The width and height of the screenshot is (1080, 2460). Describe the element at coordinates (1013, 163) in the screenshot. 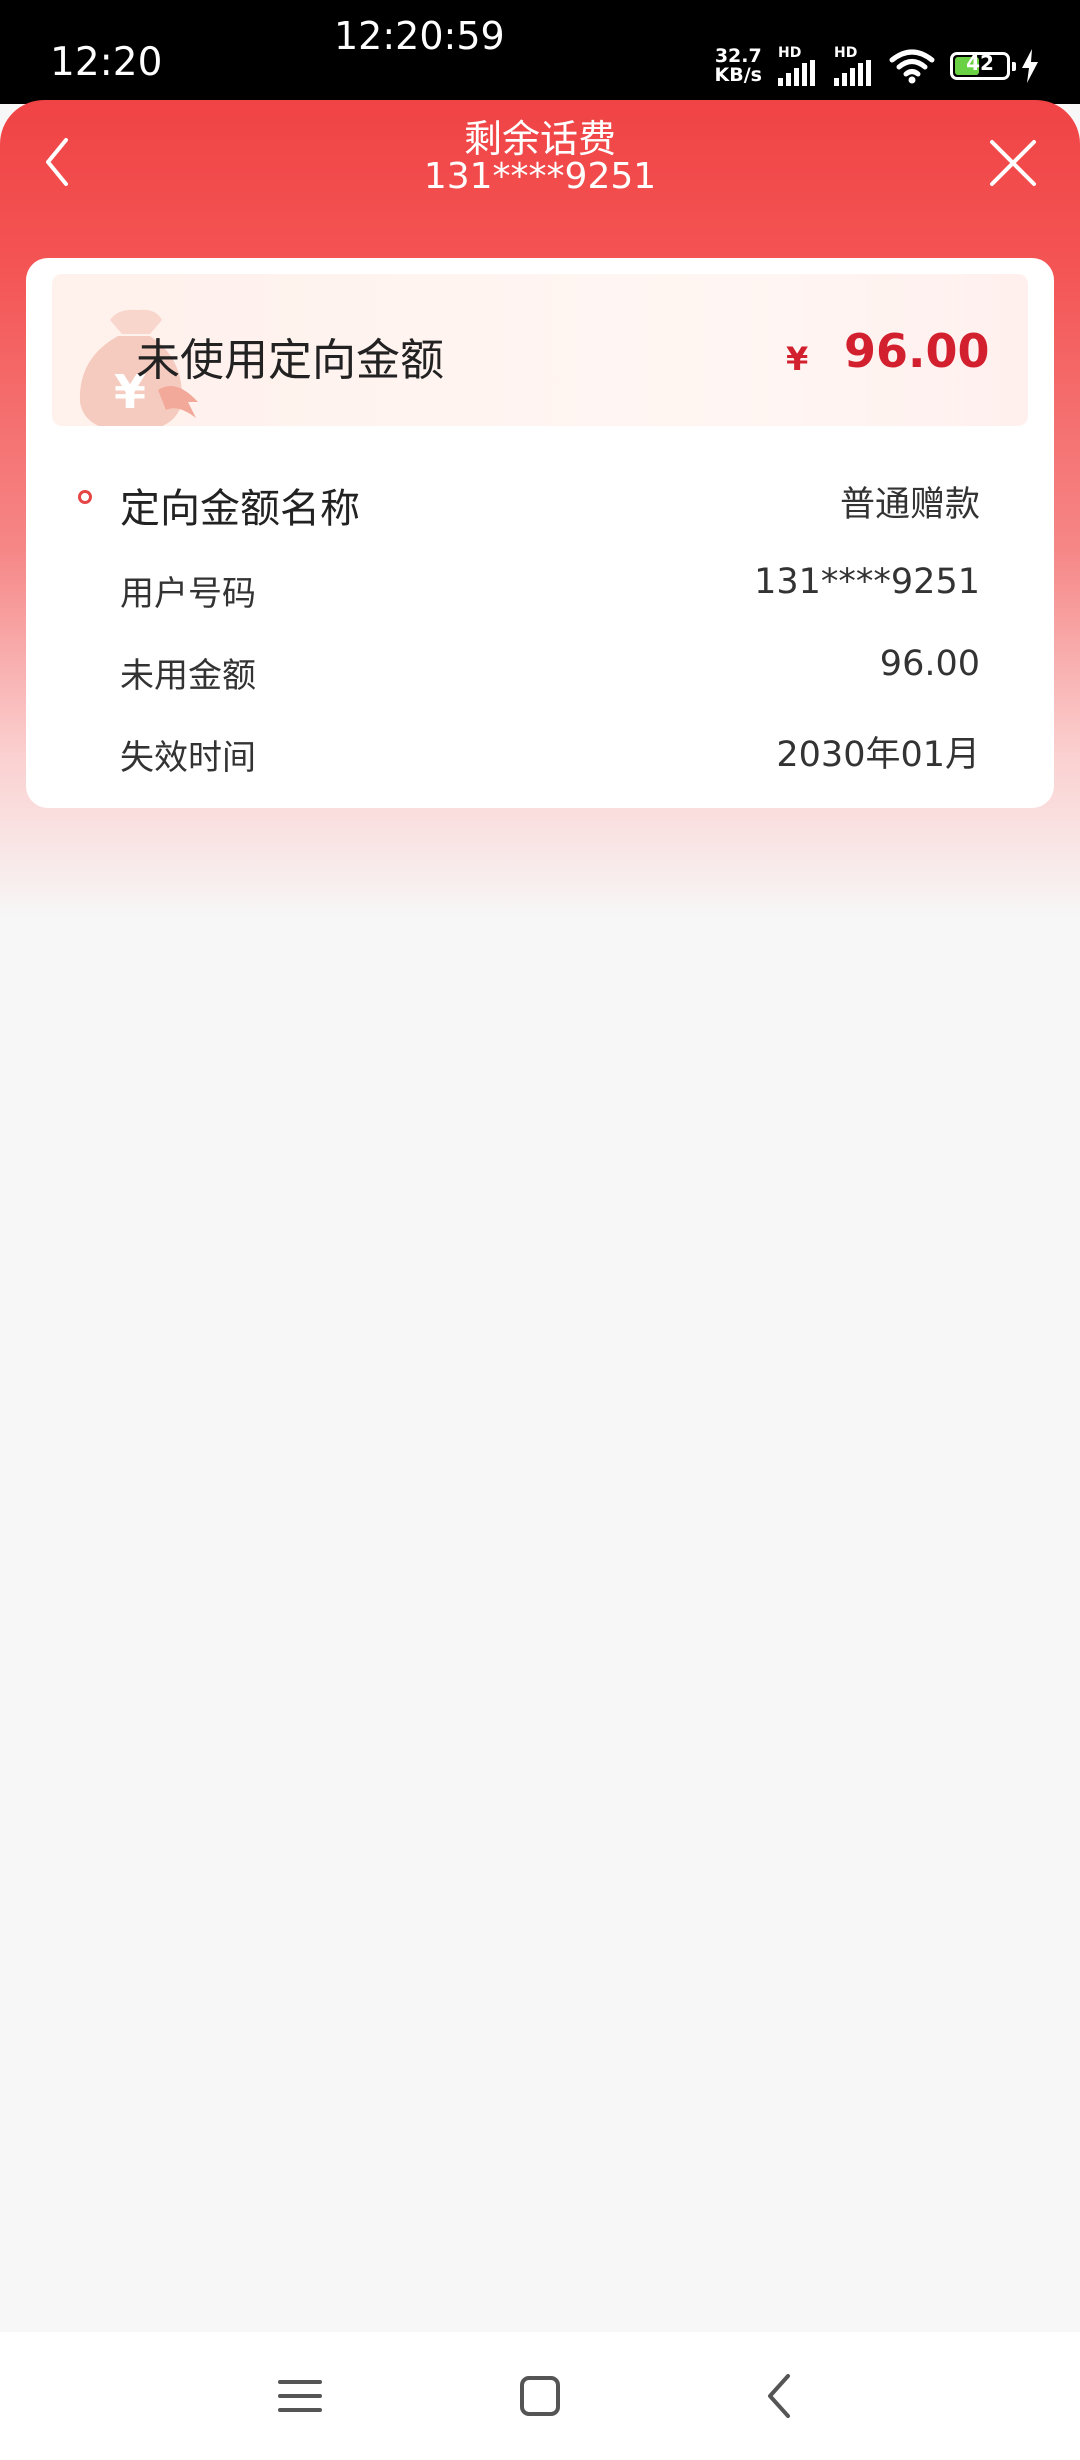

I see `close-icon` at that location.